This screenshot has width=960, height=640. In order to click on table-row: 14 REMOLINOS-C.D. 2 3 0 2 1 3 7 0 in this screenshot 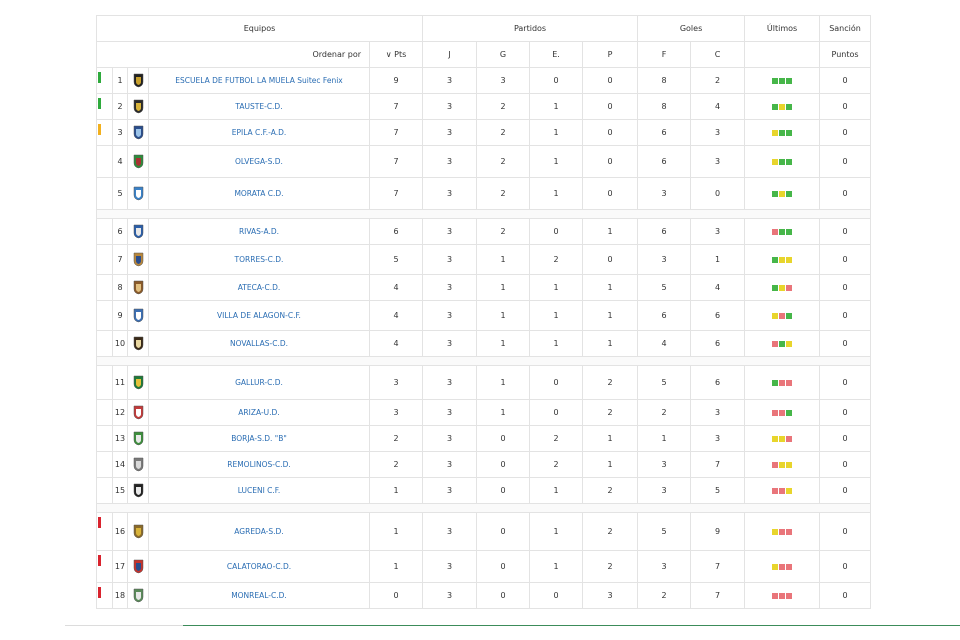, I will do `click(484, 464)`.